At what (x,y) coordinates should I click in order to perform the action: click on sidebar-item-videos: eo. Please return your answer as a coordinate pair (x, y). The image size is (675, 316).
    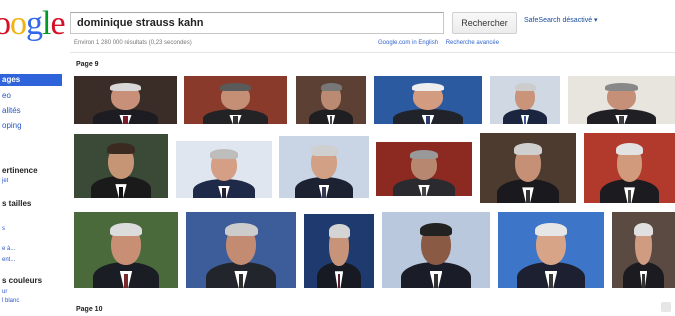
    Looking at the image, I should click on (6, 95).